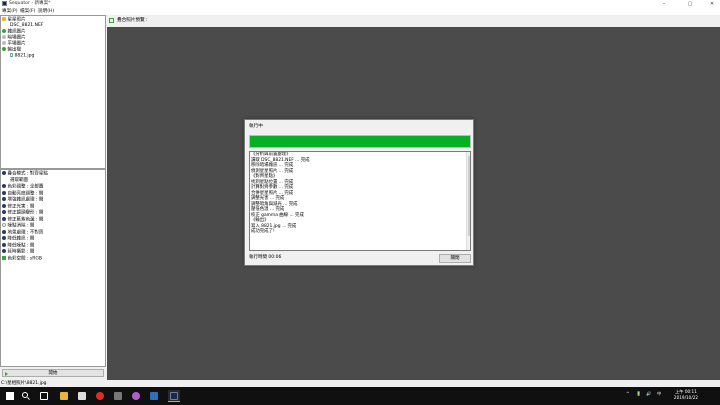 The height and width of the screenshot is (405, 720). I want to click on window-title: Sequator - 新專案*, so click(30, 4).